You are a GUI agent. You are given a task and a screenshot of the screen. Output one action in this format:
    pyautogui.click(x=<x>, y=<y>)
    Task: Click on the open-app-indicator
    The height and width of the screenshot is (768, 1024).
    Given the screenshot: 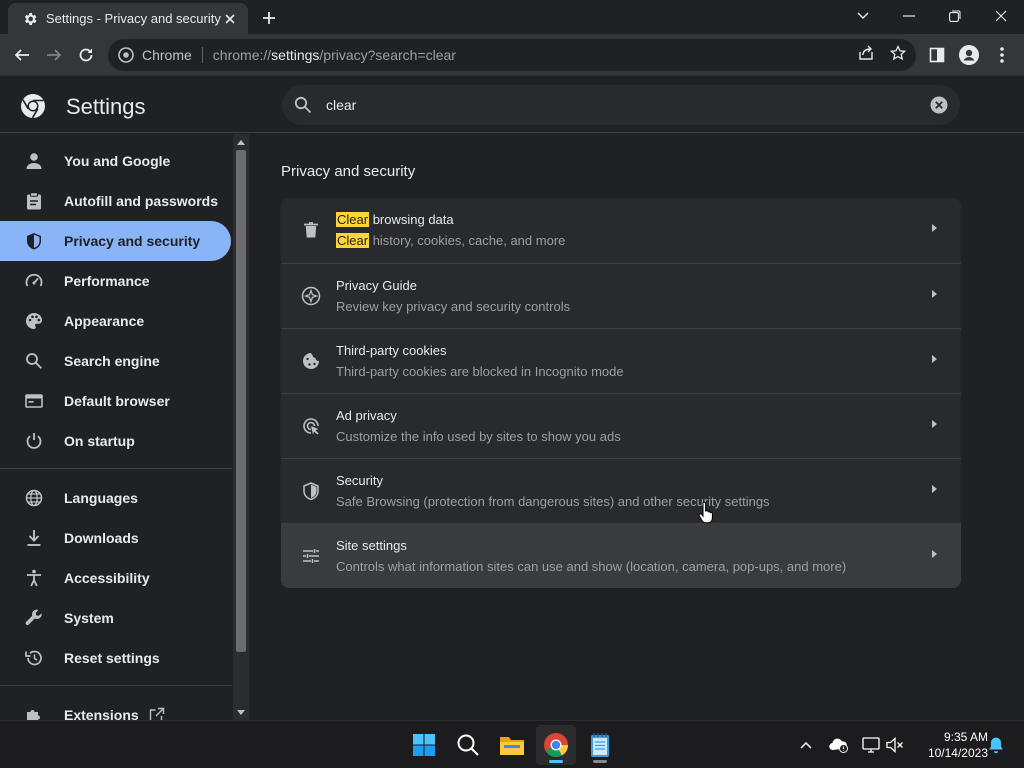 What is the action you would take?
    pyautogui.click(x=600, y=761)
    